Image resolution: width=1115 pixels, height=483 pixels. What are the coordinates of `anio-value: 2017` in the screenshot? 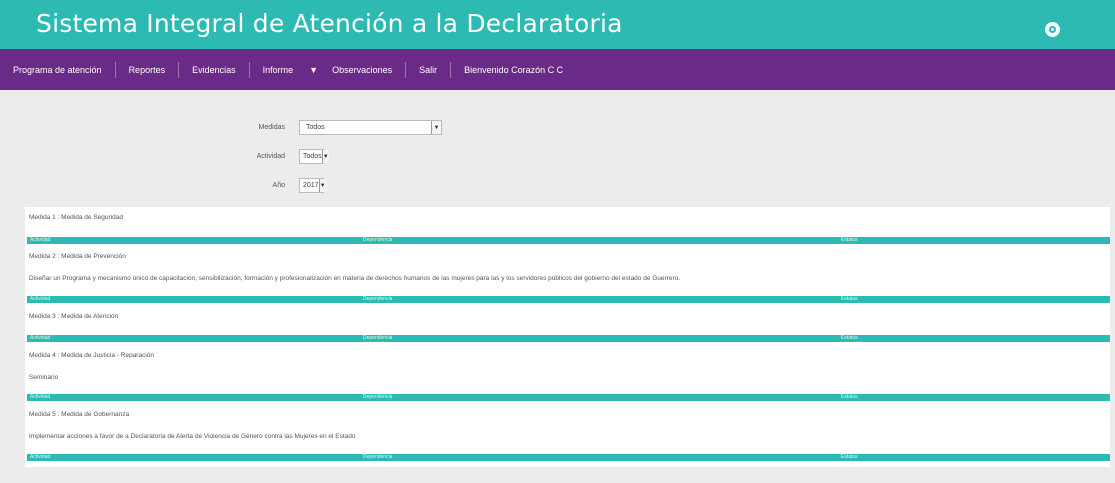 It's located at (311, 185).